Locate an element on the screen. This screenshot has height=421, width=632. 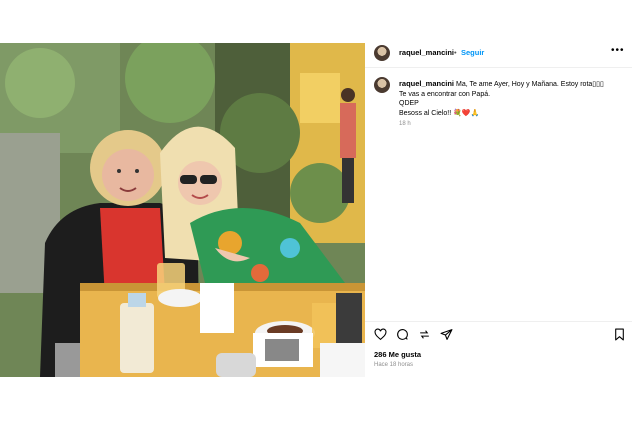
caption-avatar is located at coordinates (382, 85).